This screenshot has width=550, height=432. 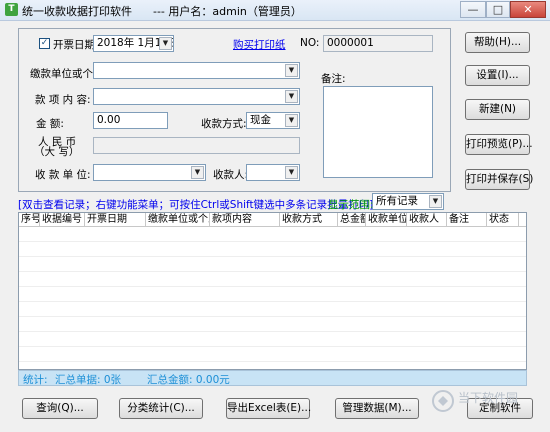 What do you see at coordinates (162, 11) in the screenshot?
I see `window-title: 统一收款收据打印软件 --- 用户名：admin（管理员）` at bounding box center [162, 11].